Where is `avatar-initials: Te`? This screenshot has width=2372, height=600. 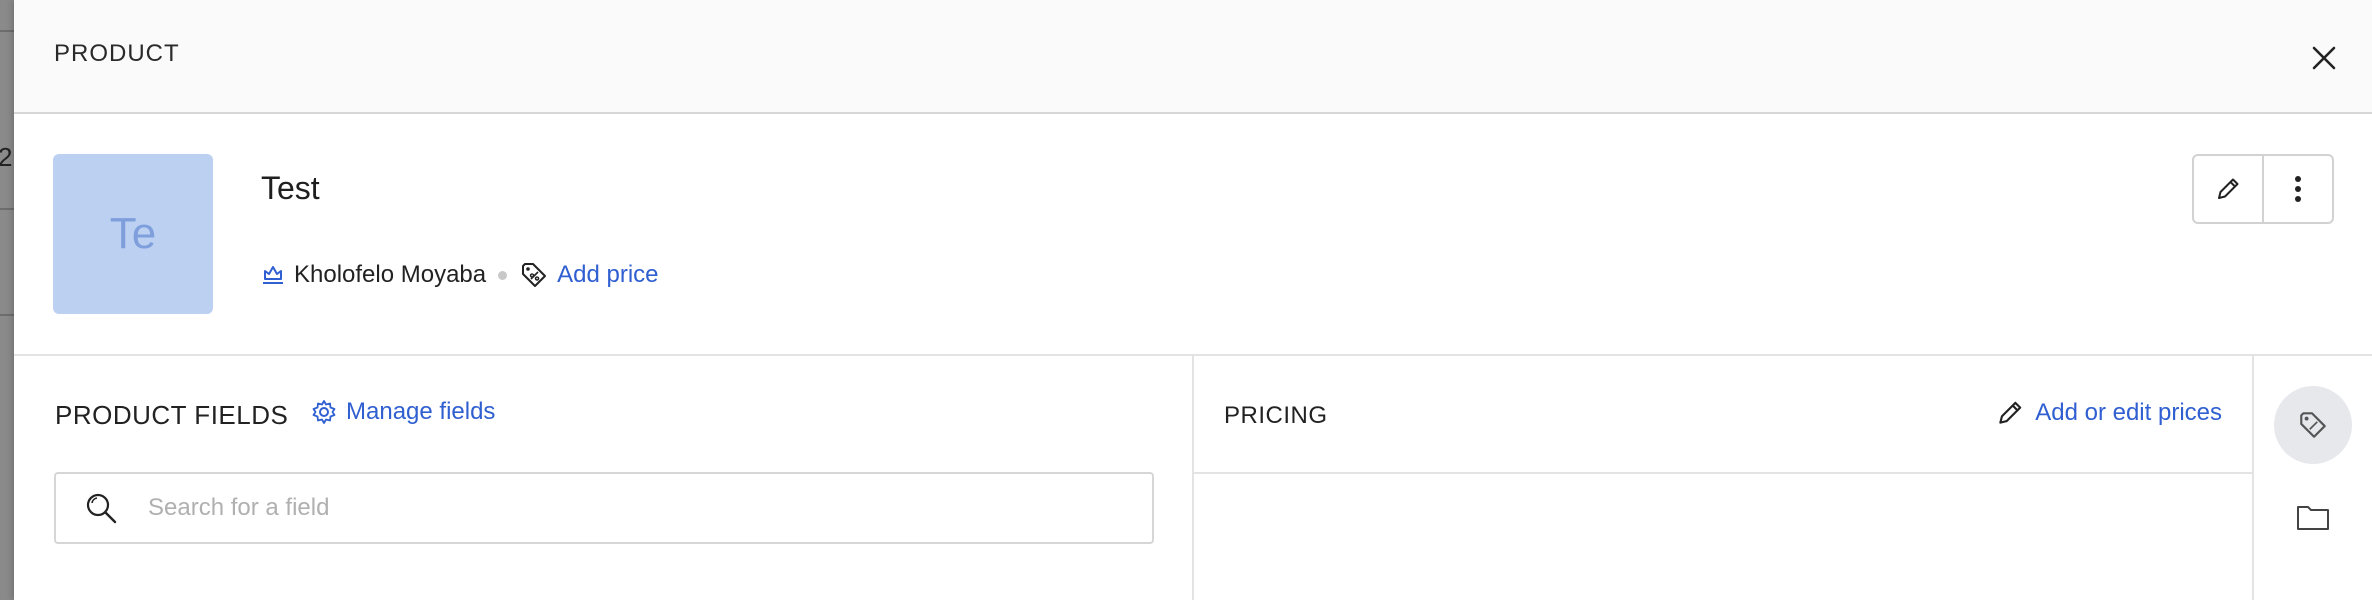 avatar-initials: Te is located at coordinates (133, 233).